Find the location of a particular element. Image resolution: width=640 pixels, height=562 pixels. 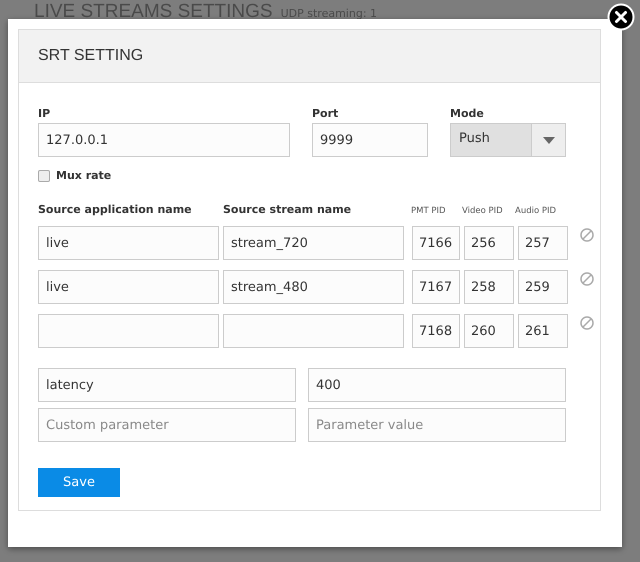

column-header: Source stream name is located at coordinates (287, 209).